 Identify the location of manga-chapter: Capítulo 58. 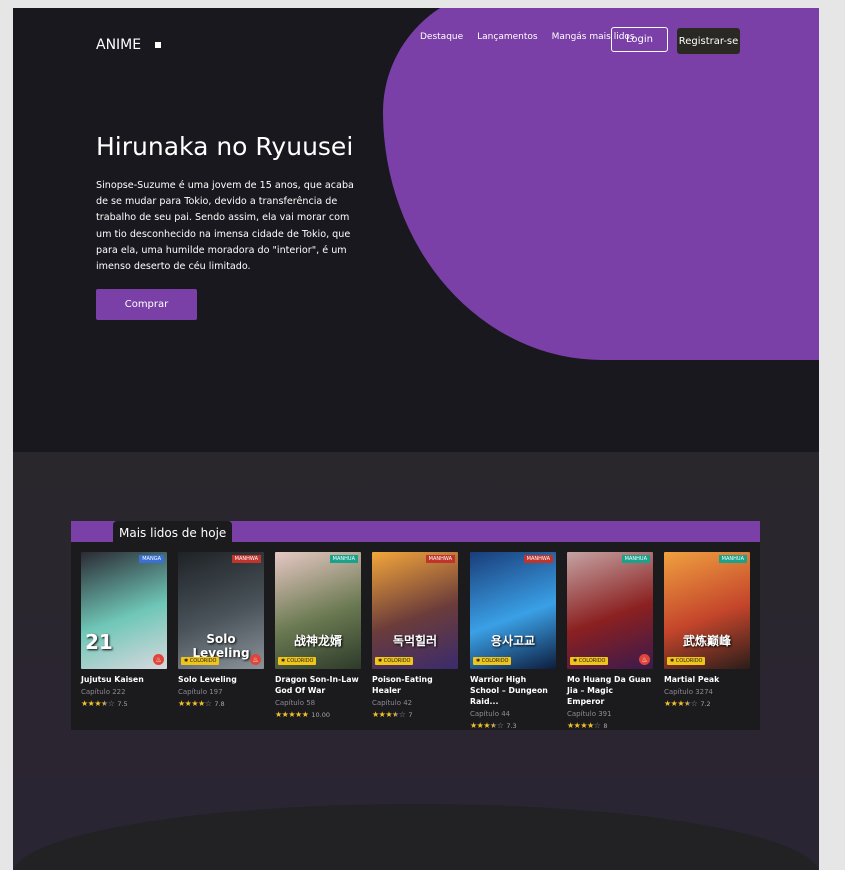
(318, 703).